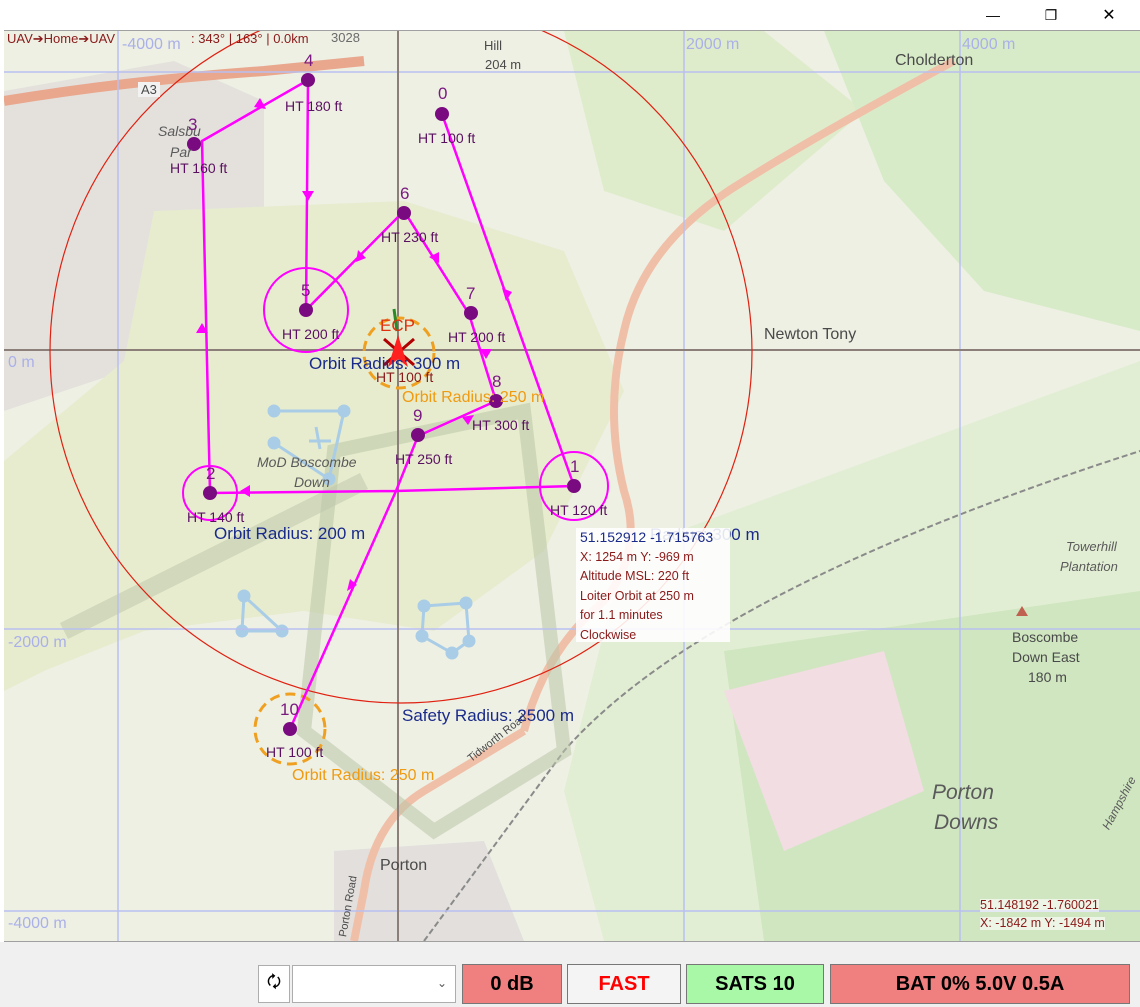  What do you see at coordinates (418, 415) in the screenshot?
I see `waypoint-9-number: 9` at bounding box center [418, 415].